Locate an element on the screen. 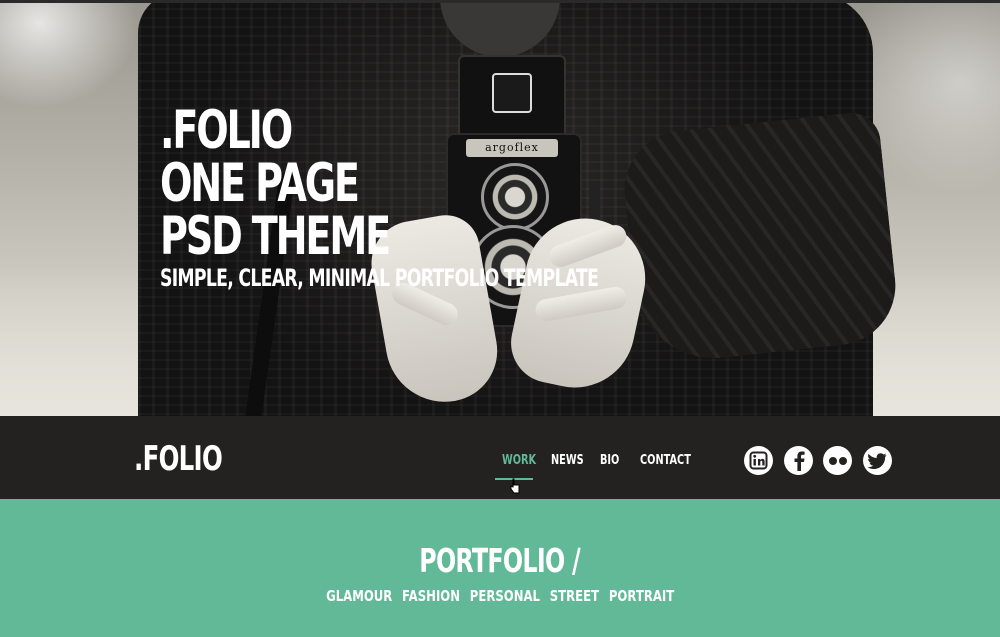 This screenshot has width=1000, height=637. filter-personal: PERSONAL is located at coordinates (505, 596).